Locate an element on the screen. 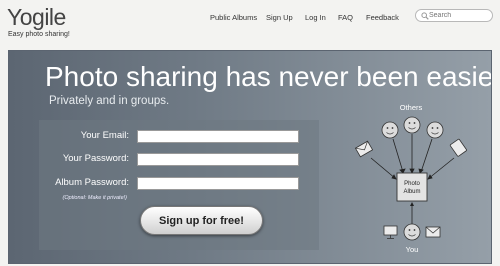 Image resolution: width=500 pixels, height=266 pixels. signup-button: Sign up for free! is located at coordinates (201, 220).